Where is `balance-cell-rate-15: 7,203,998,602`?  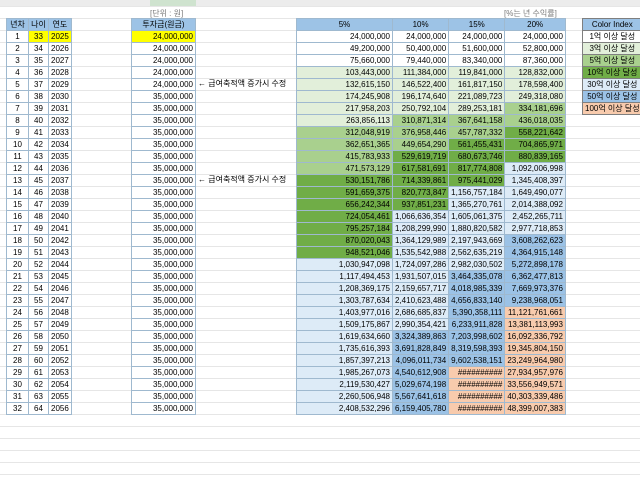
balance-cell-rate-15: 7,203,998,602 is located at coordinates (477, 336).